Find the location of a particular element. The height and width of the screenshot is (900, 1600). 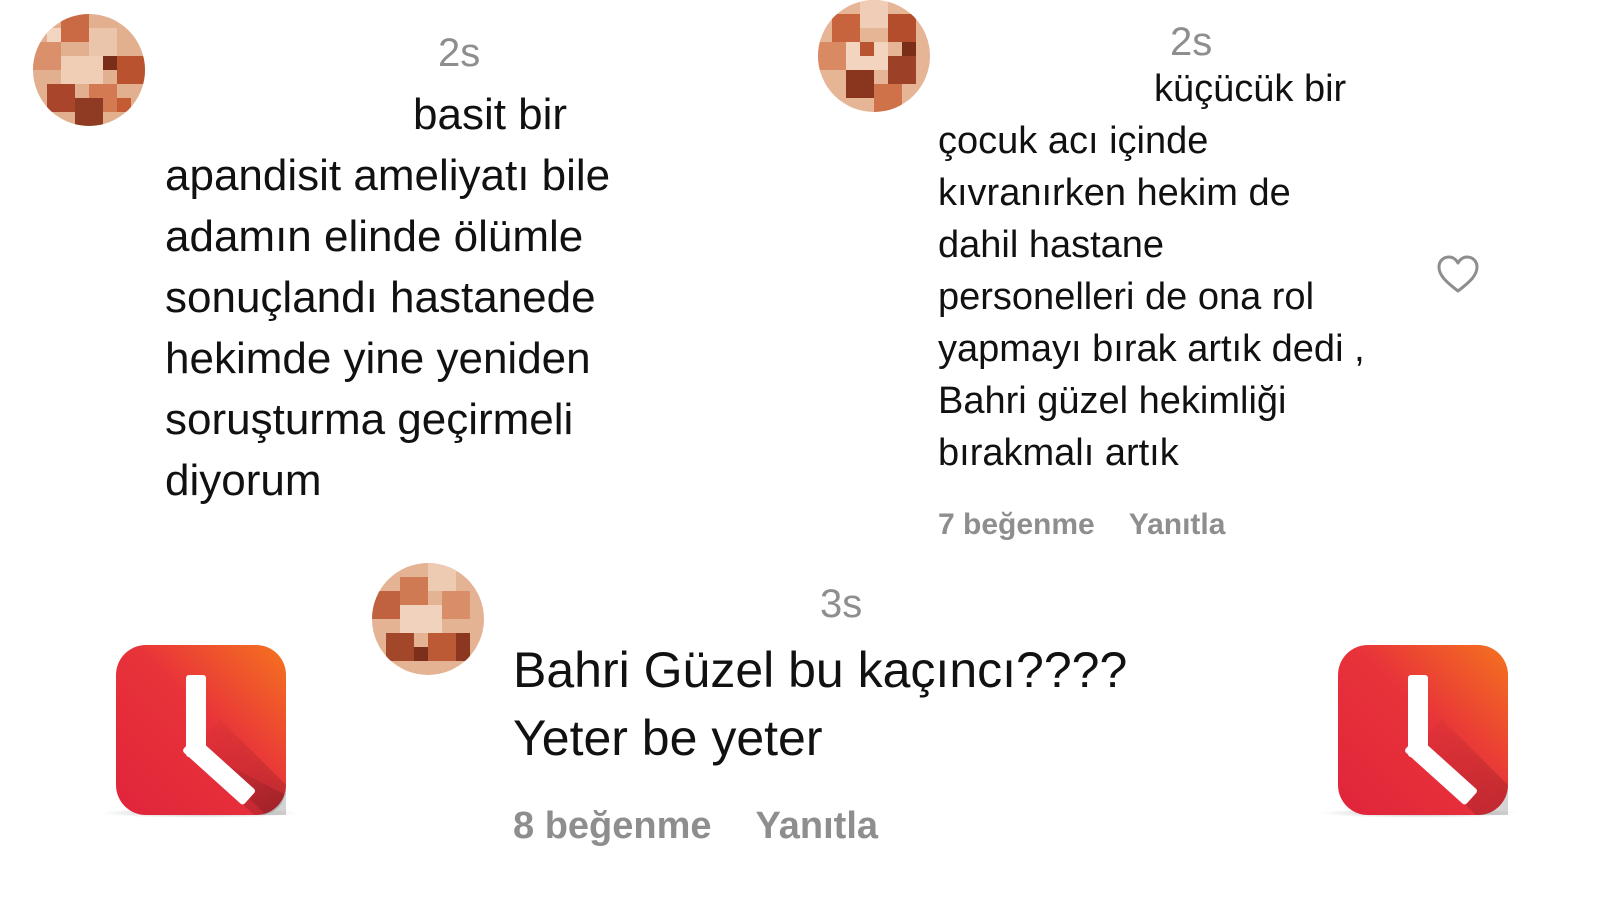

heart-outline-icon is located at coordinates (1458, 274).